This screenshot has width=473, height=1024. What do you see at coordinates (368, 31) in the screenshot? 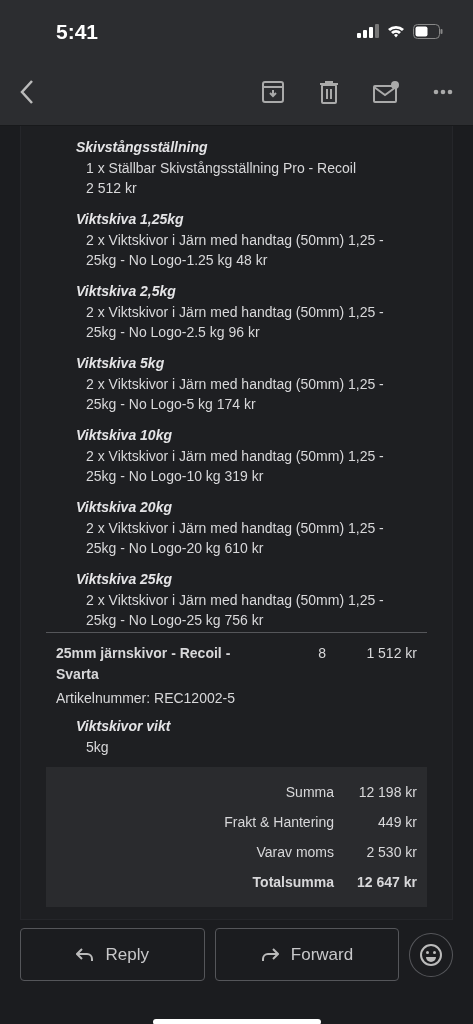
I see `signal-icon` at bounding box center [368, 31].